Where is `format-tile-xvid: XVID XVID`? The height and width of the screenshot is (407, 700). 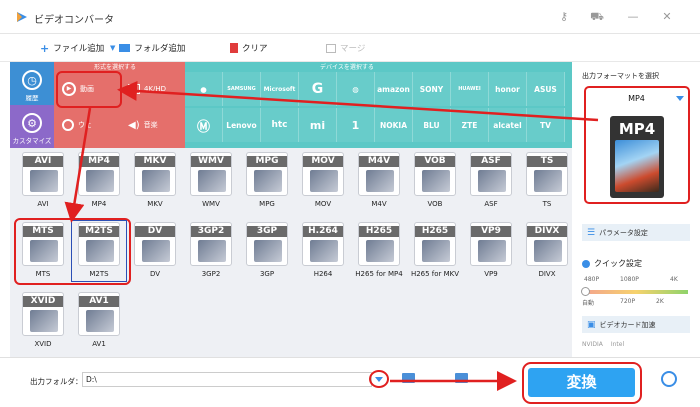 format-tile-xvid: XVID XVID is located at coordinates (43, 324).